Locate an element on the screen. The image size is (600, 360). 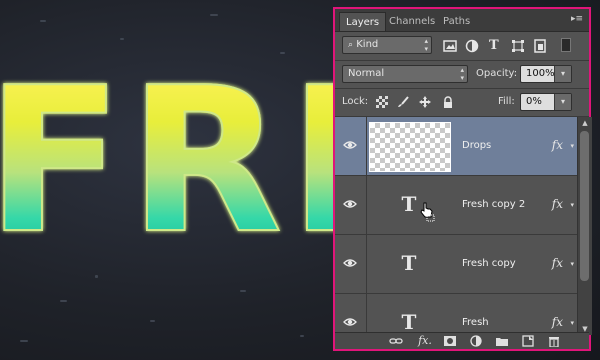
layer-name: Fresh is located at coordinates (475, 322).